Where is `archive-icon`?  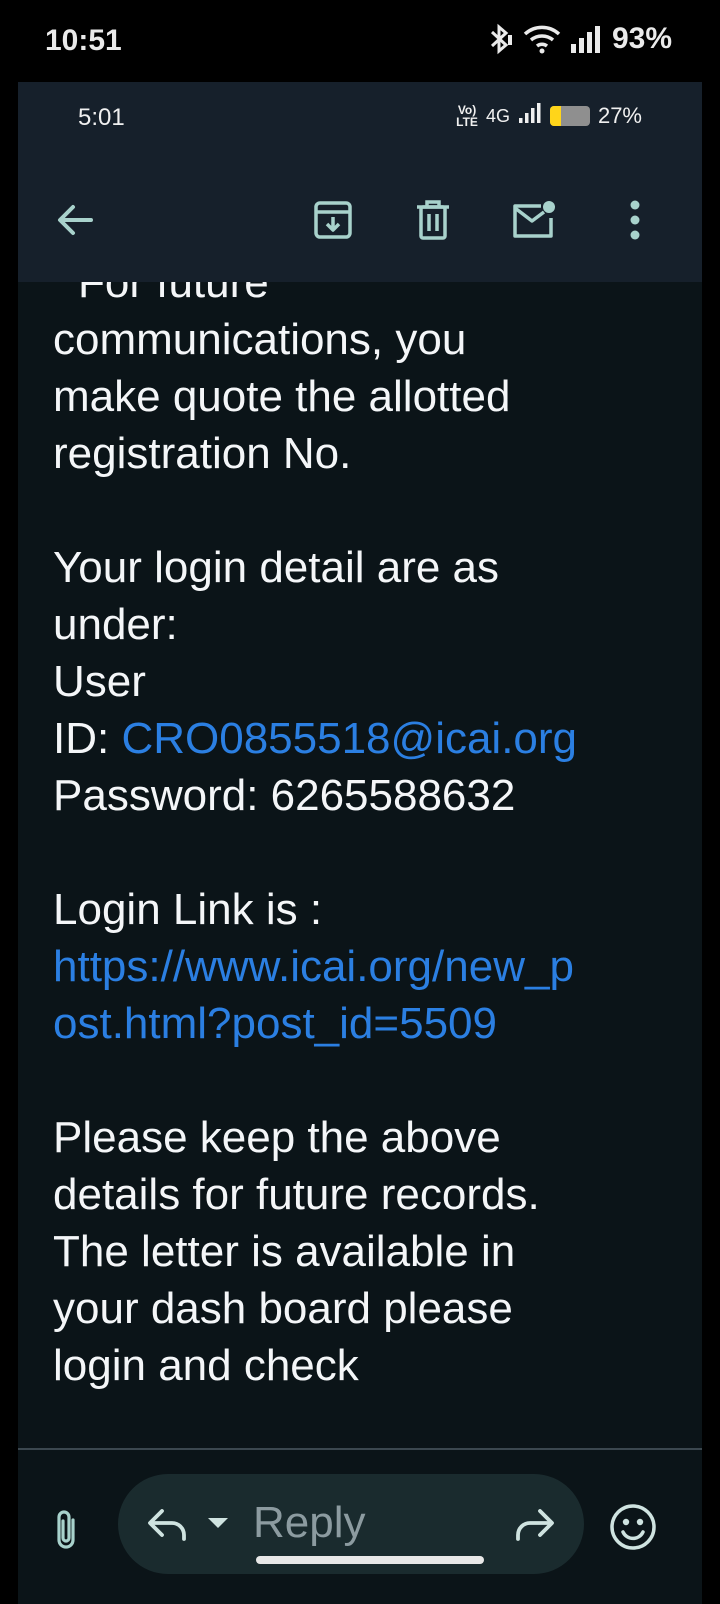 archive-icon is located at coordinates (333, 222).